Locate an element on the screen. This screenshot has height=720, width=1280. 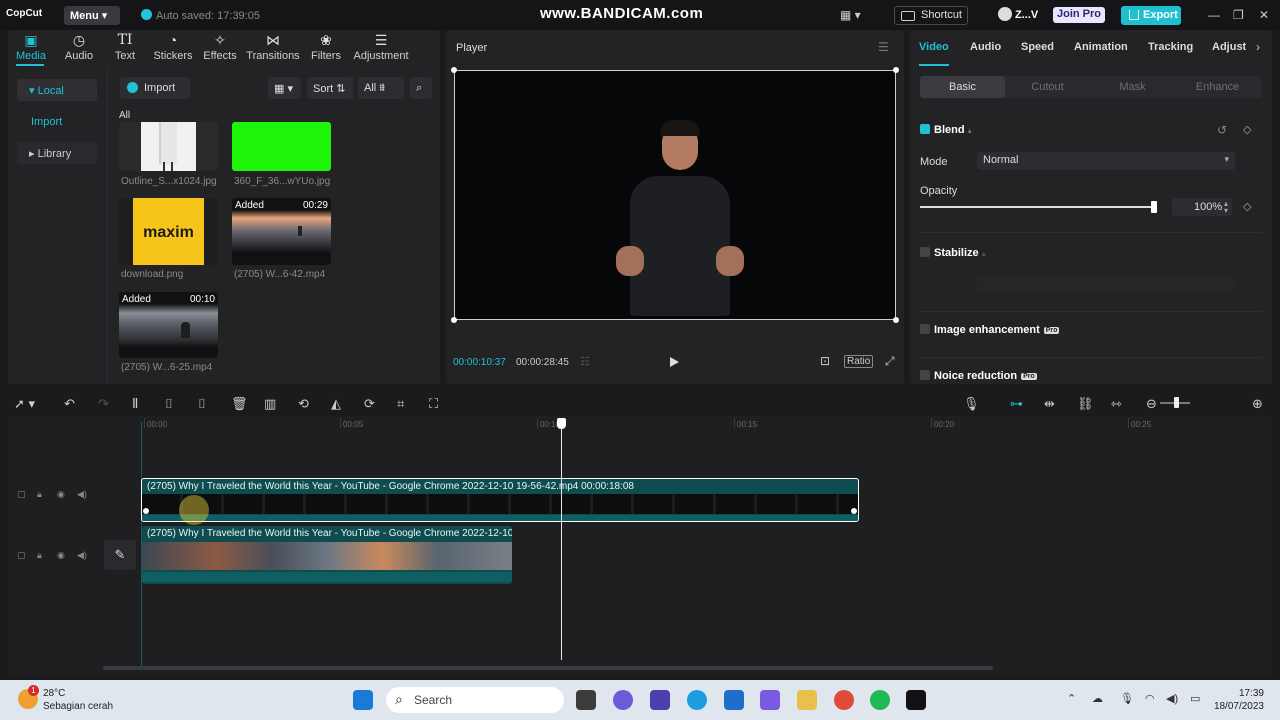
reset-icon: ↺ is located at coordinates (1222, 130).